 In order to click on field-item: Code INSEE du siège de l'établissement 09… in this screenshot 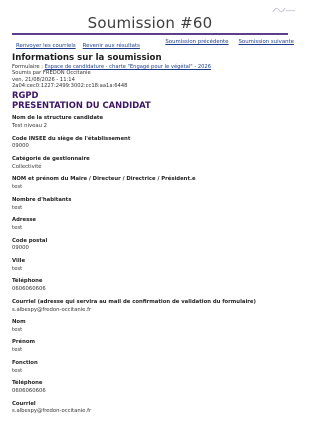, I will do `click(152, 143)`.